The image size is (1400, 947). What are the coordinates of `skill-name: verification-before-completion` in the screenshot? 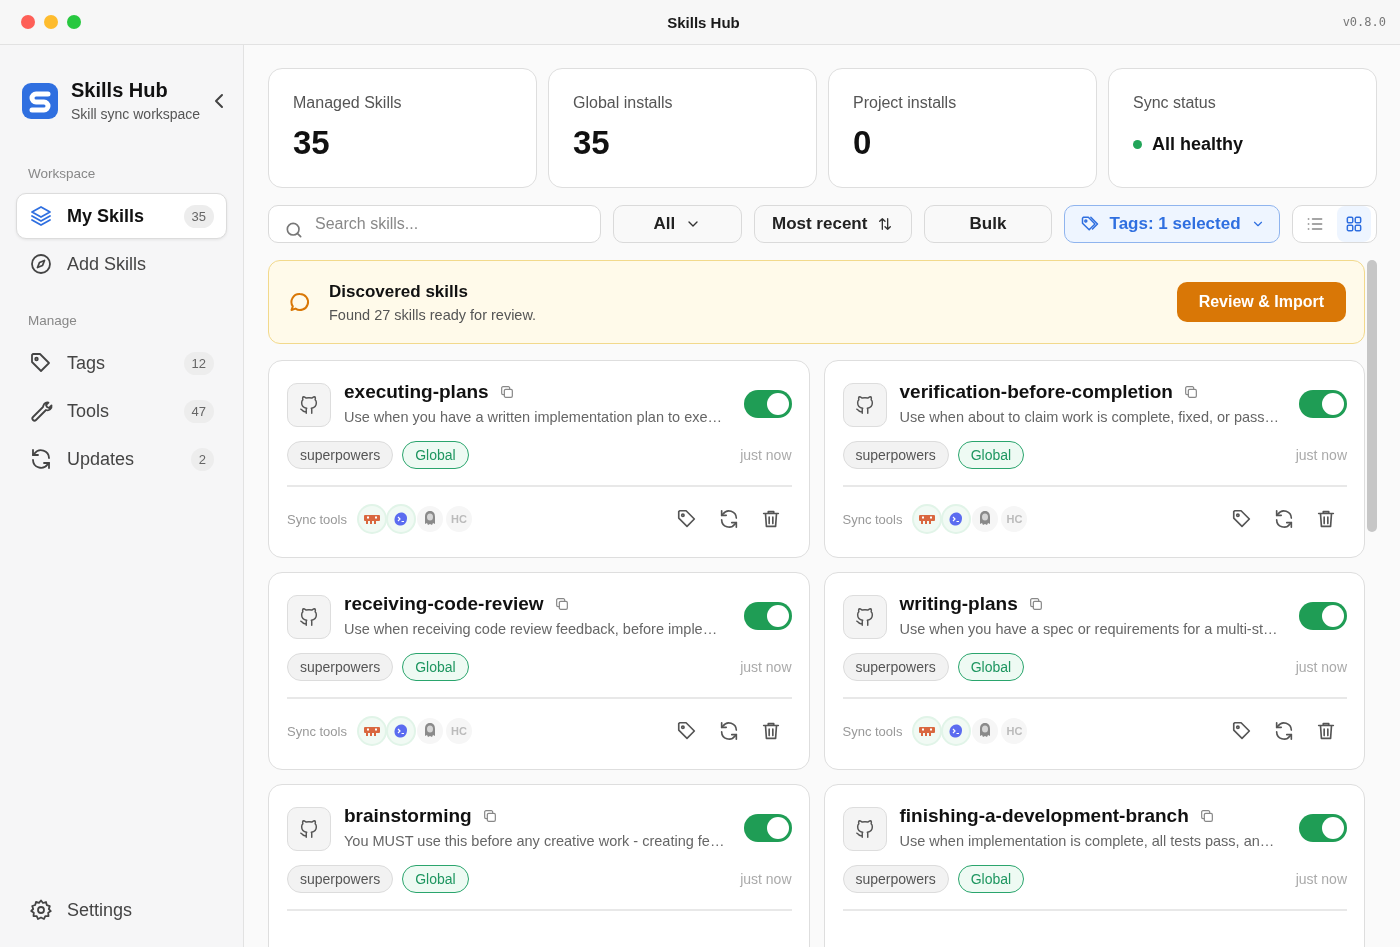 It's located at (1036, 392).